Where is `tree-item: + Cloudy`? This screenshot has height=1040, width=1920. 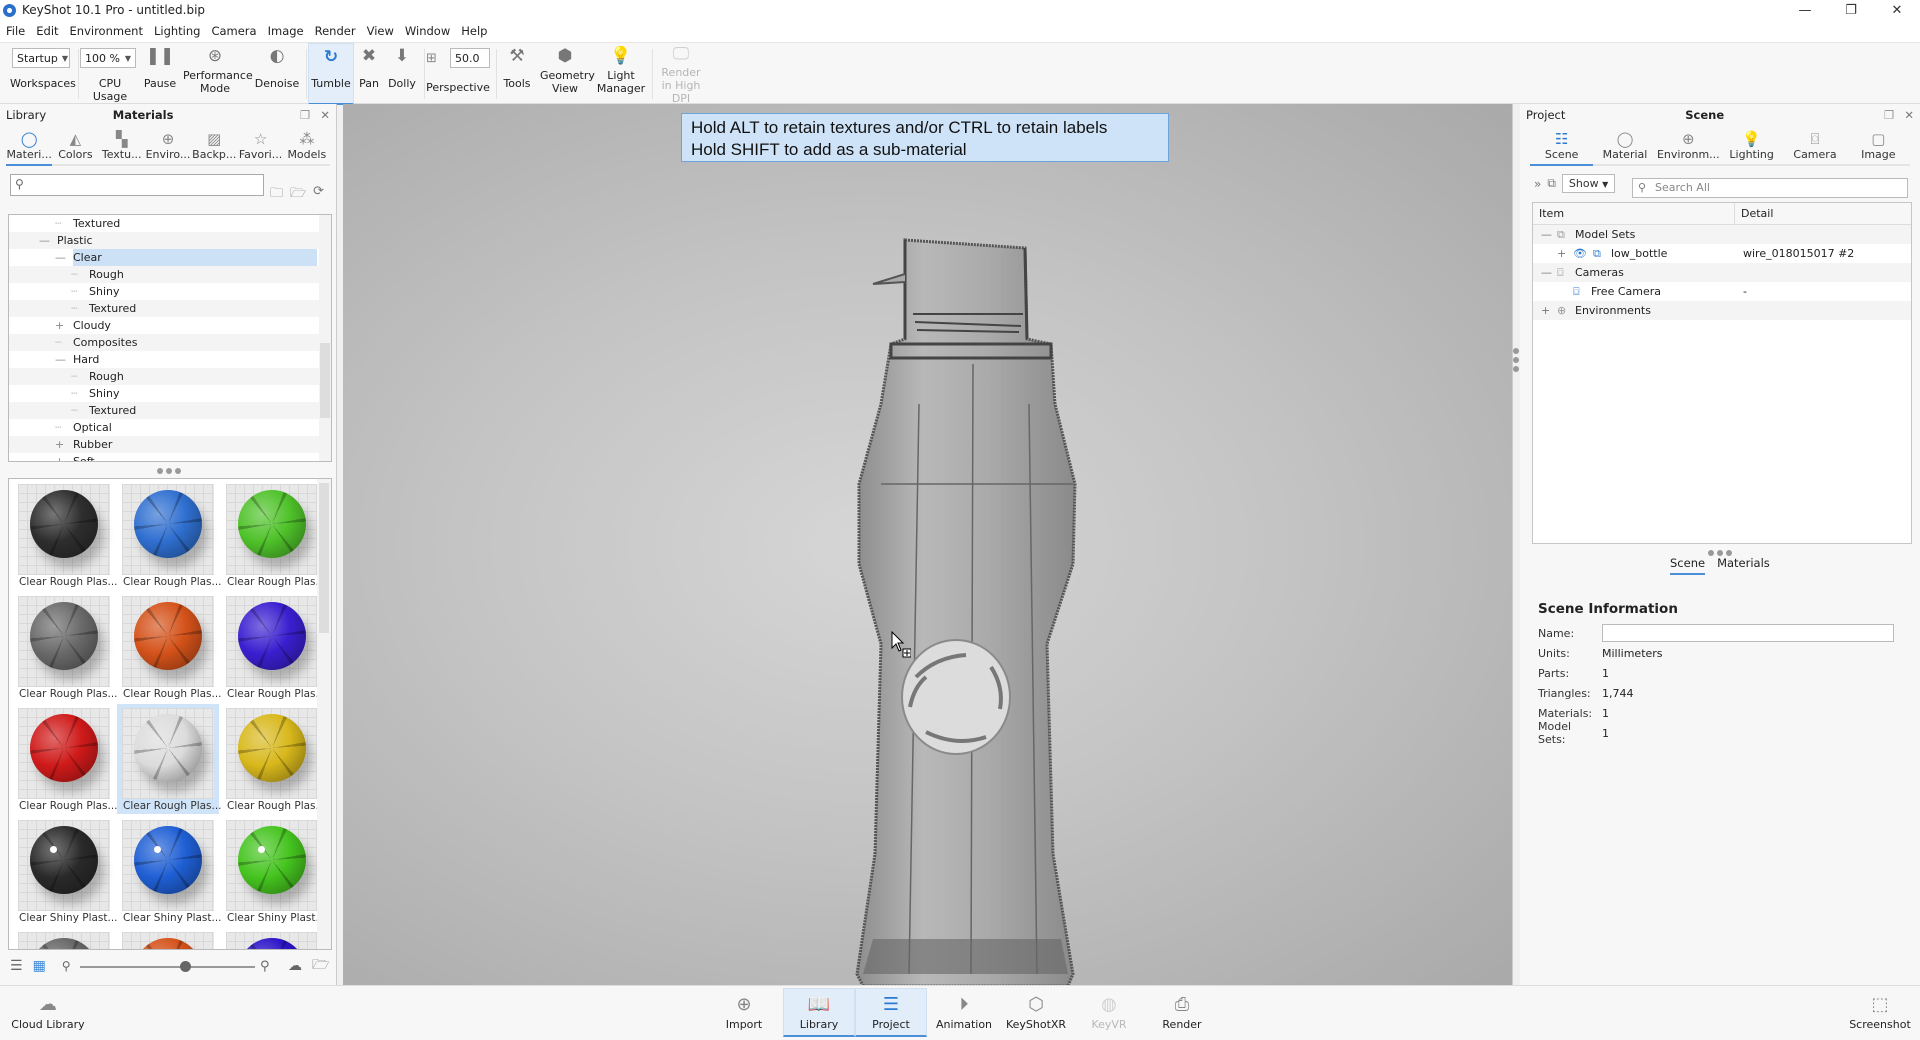 tree-item: + Cloudy is located at coordinates (170, 325).